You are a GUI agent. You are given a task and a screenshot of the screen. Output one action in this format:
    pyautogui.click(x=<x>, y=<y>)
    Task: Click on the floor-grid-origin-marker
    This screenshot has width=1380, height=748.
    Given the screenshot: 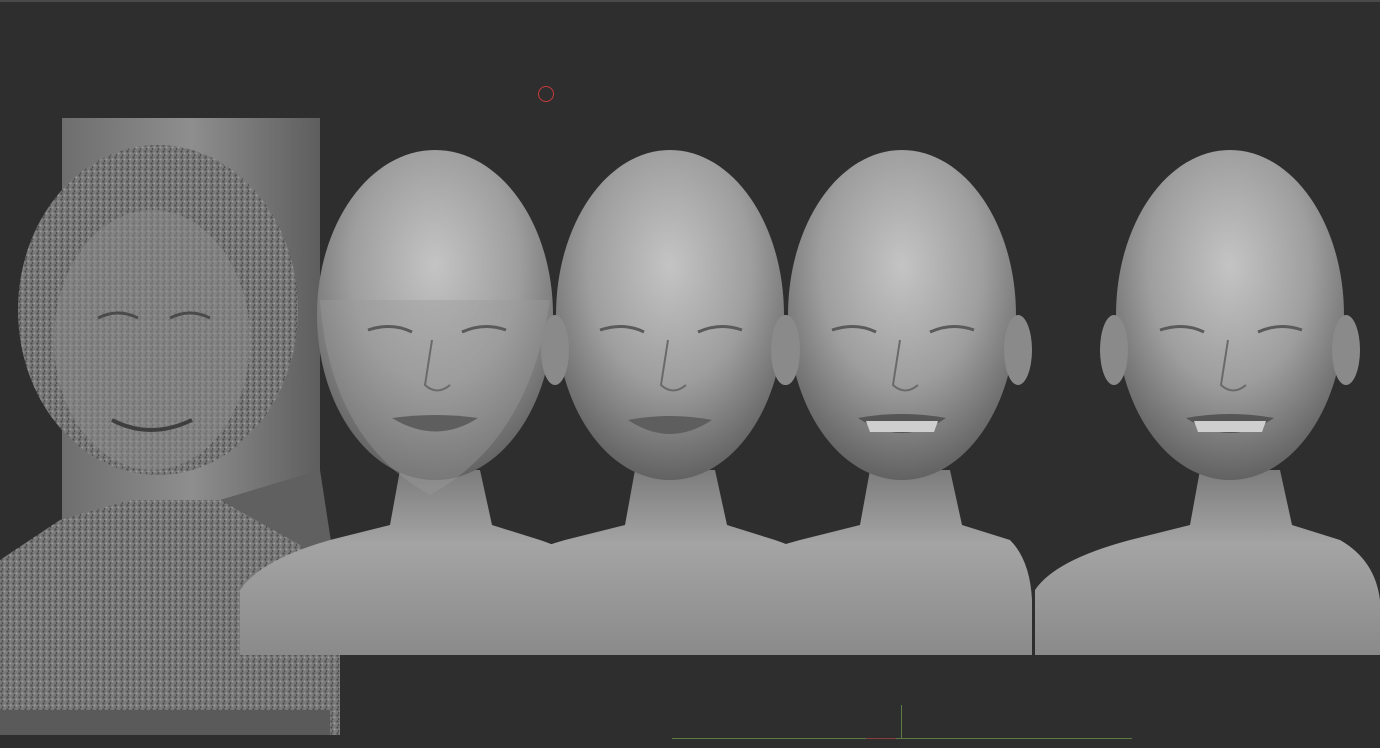 What is the action you would take?
    pyautogui.click(x=881, y=738)
    